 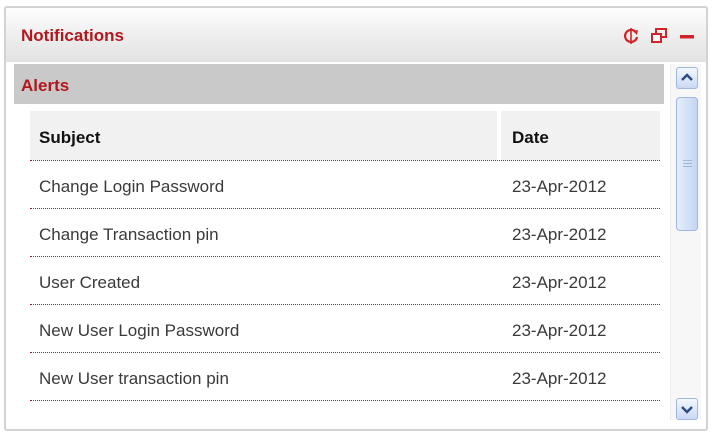 What do you see at coordinates (356, 35) in the screenshot?
I see `panel-header: Notifications` at bounding box center [356, 35].